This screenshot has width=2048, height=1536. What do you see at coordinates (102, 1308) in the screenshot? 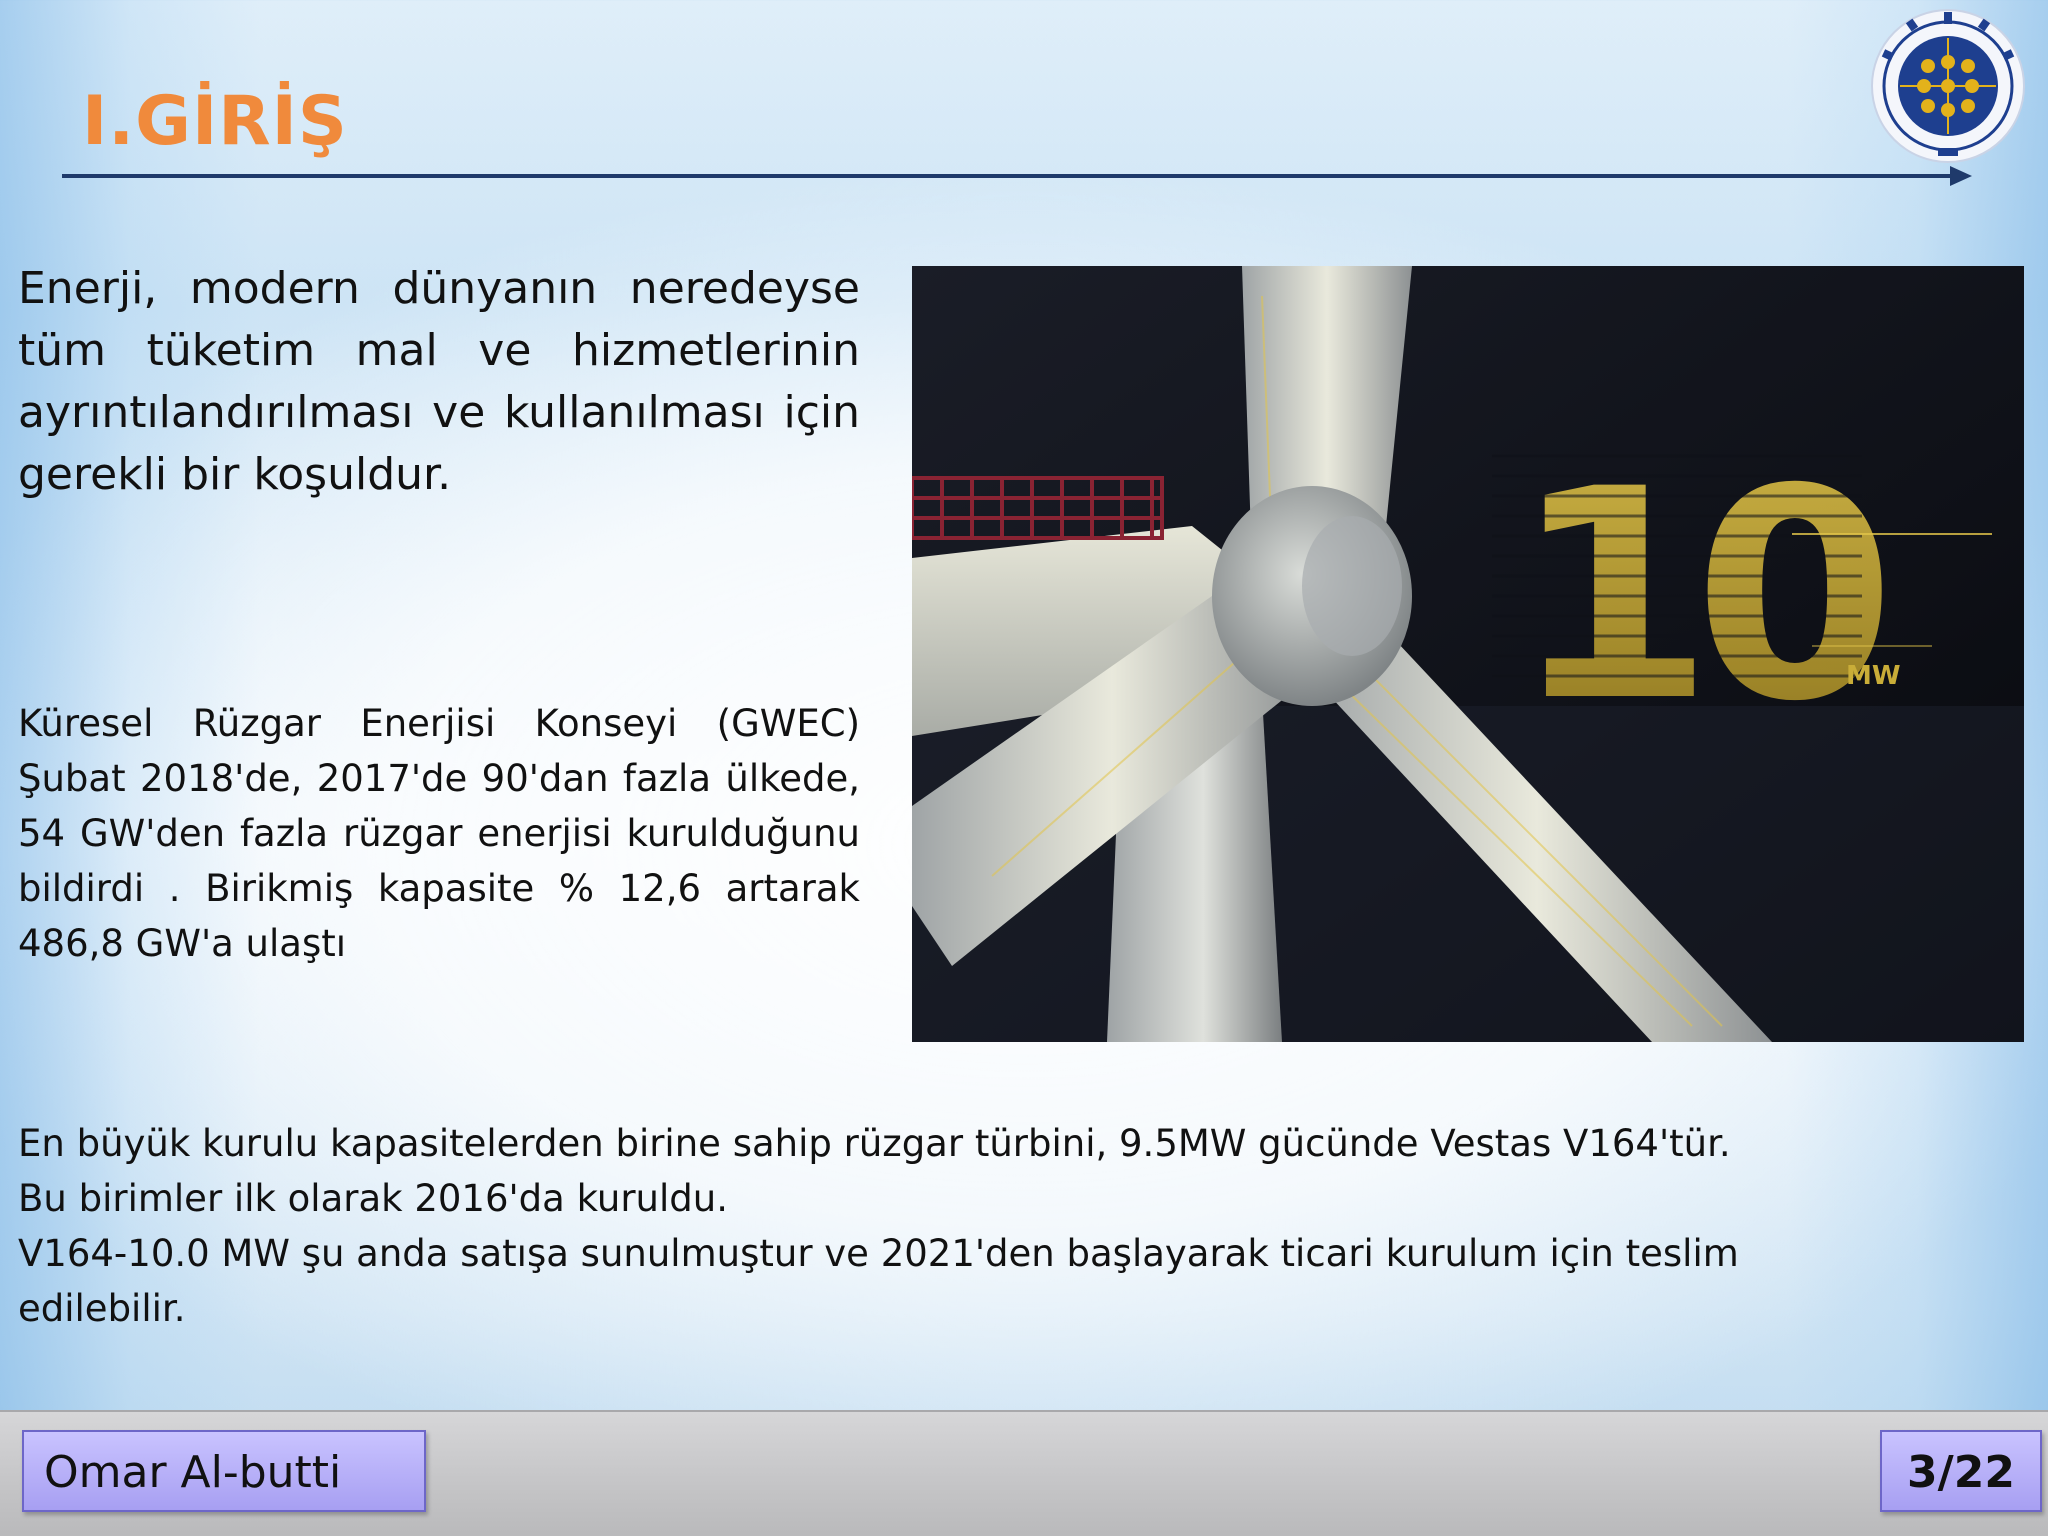
I see `turbine-paragraph-line: edilebilir.` at bounding box center [102, 1308].